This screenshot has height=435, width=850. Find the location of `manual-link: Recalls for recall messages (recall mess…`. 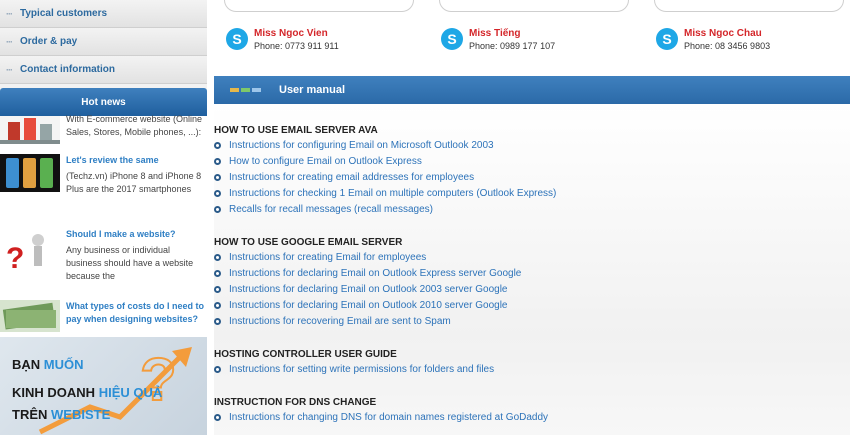

manual-link: Recalls for recall messages (recall mess… is located at coordinates (323, 209).